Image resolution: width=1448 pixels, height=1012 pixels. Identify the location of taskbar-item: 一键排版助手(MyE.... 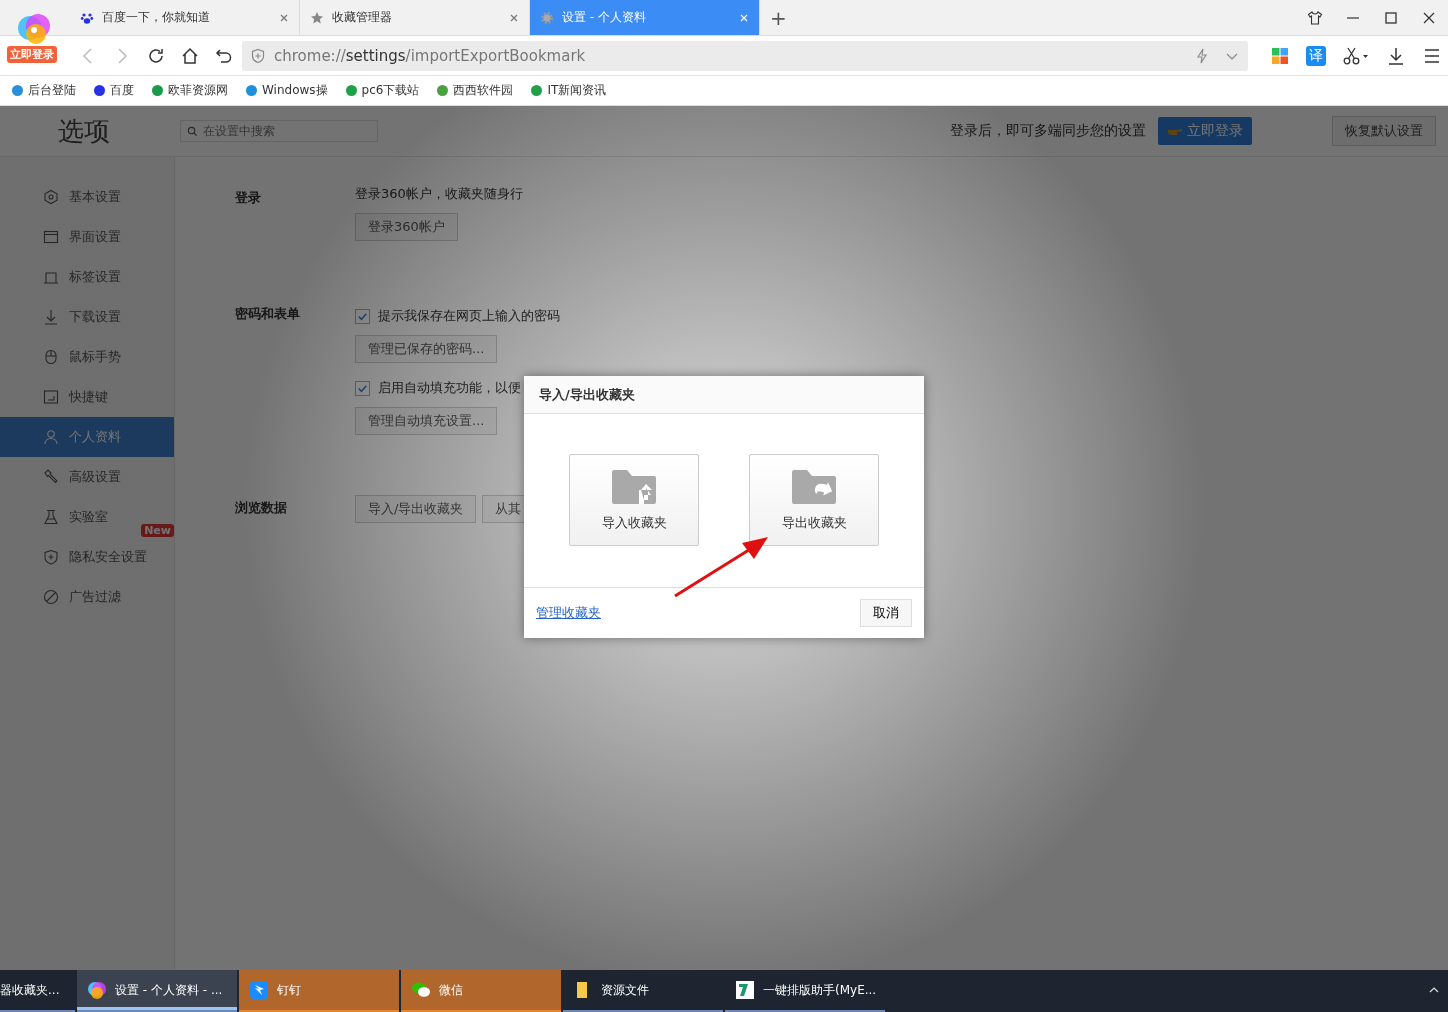
(805, 991).